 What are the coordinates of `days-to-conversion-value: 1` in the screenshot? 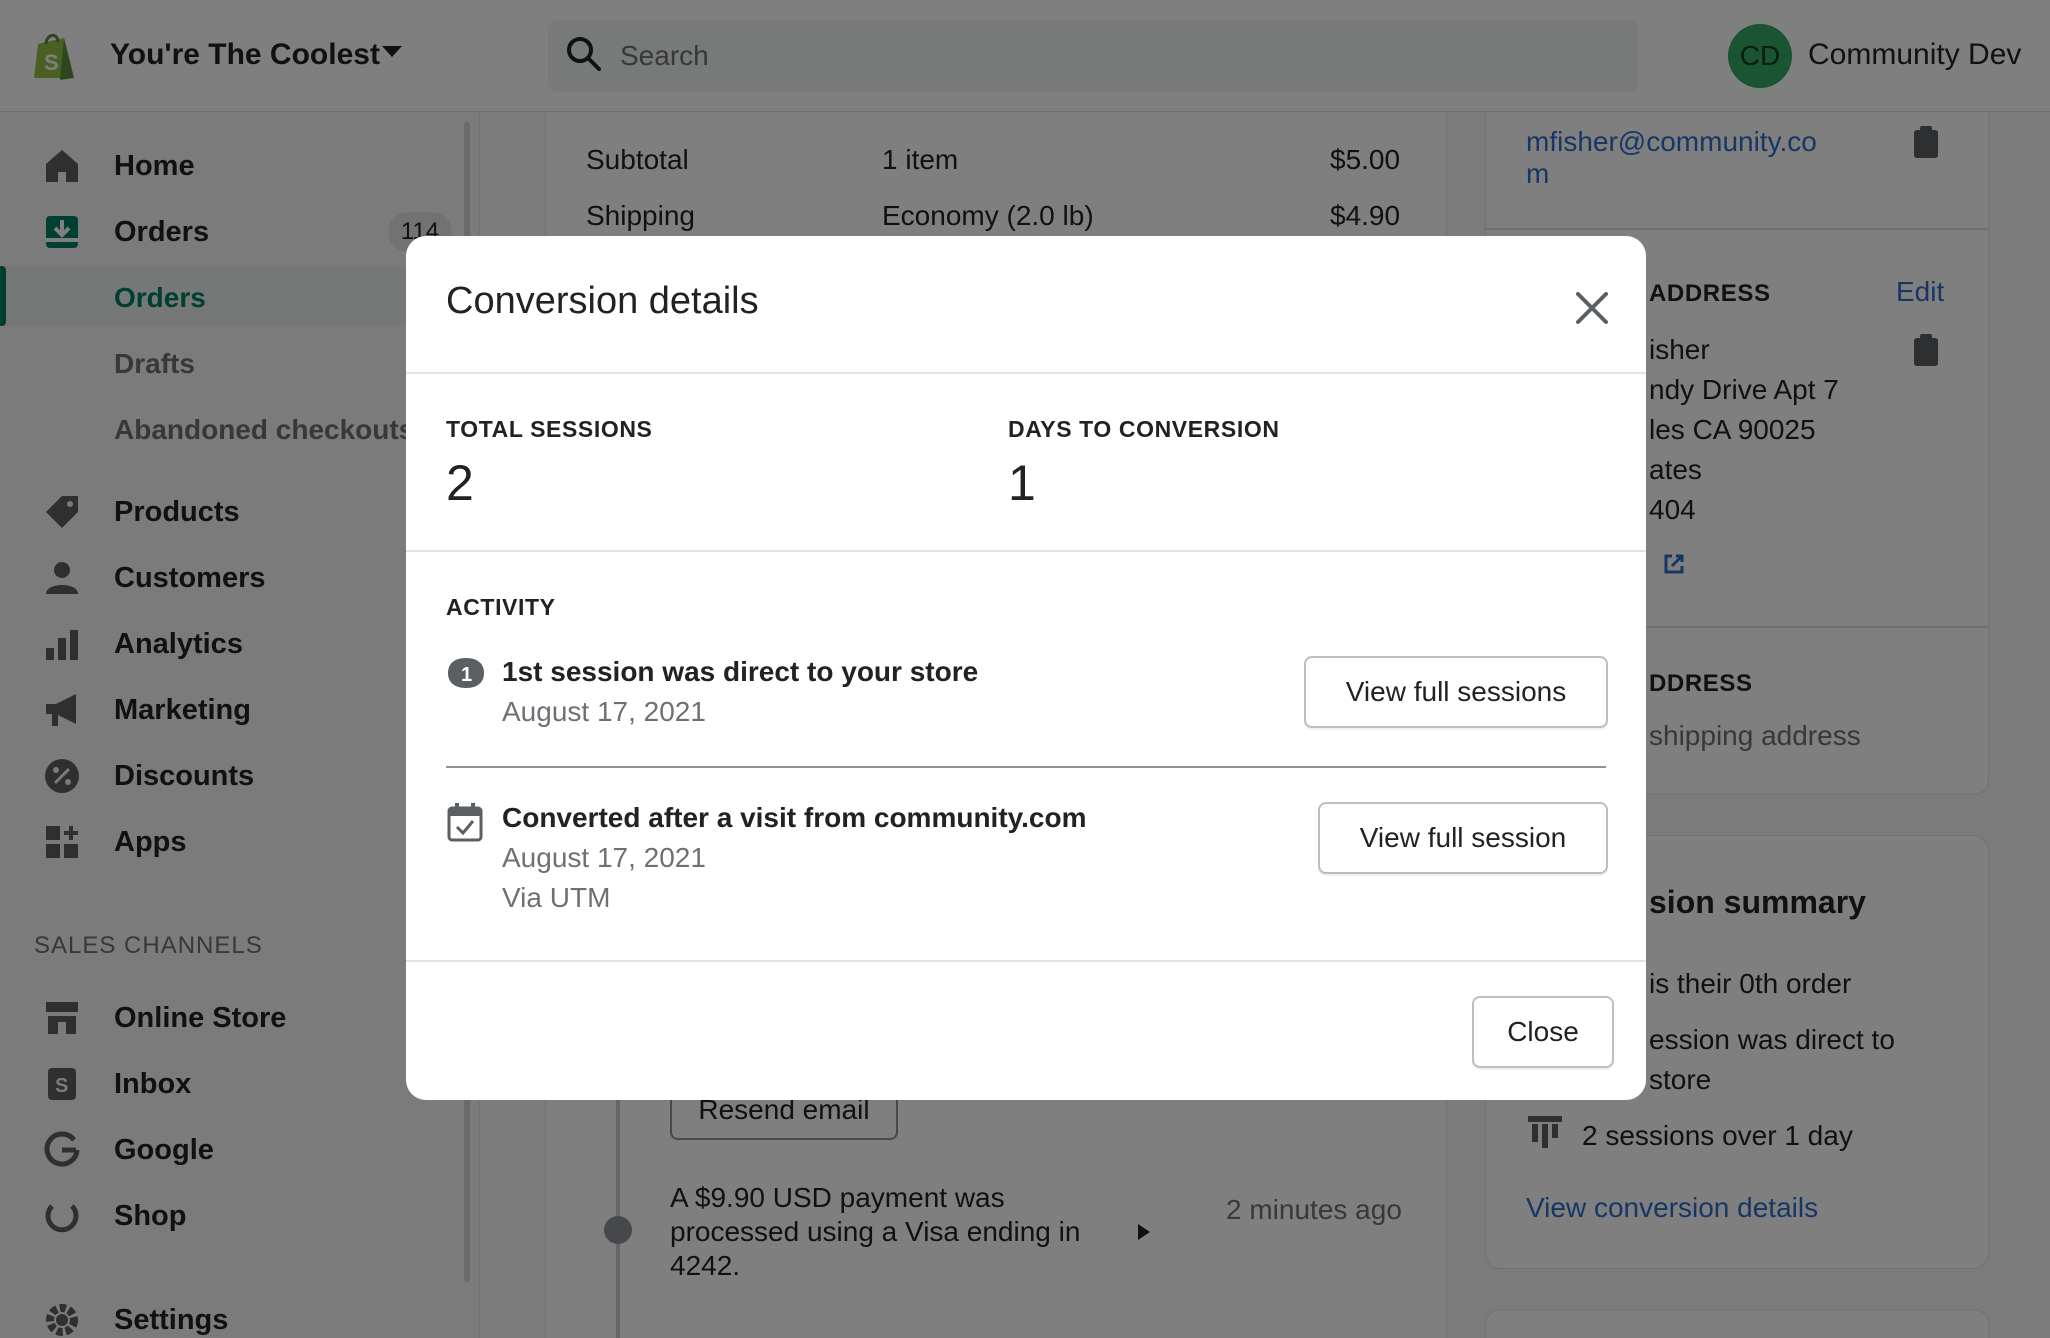 It's located at (1022, 483).